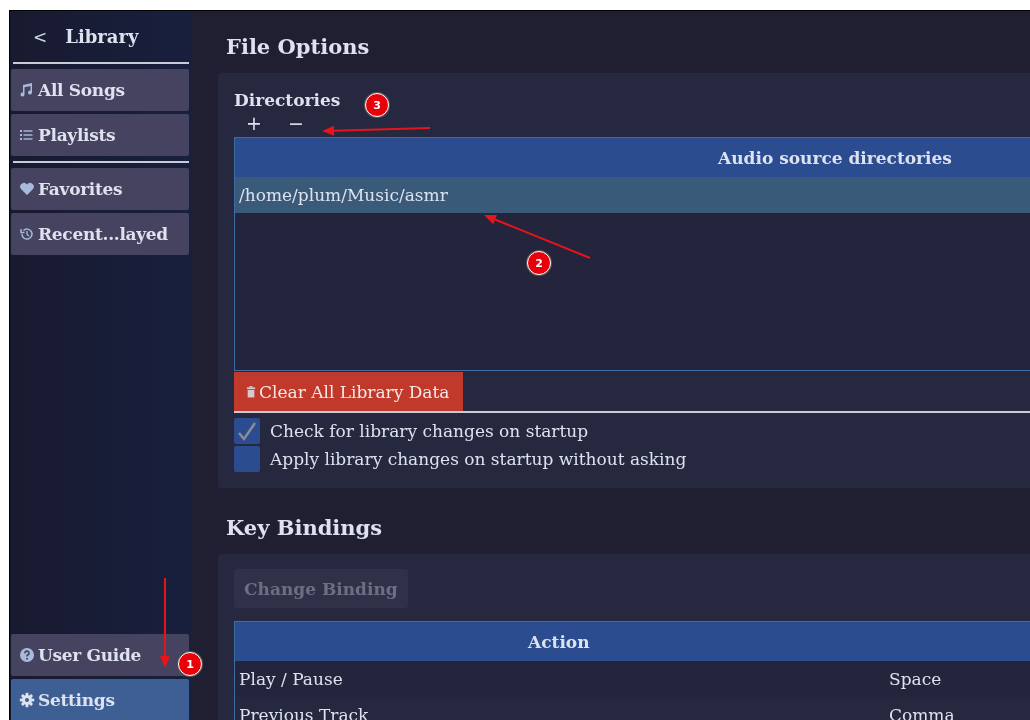  Describe the element at coordinates (377, 105) in the screenshot. I see `annotation-badge: 3` at that location.